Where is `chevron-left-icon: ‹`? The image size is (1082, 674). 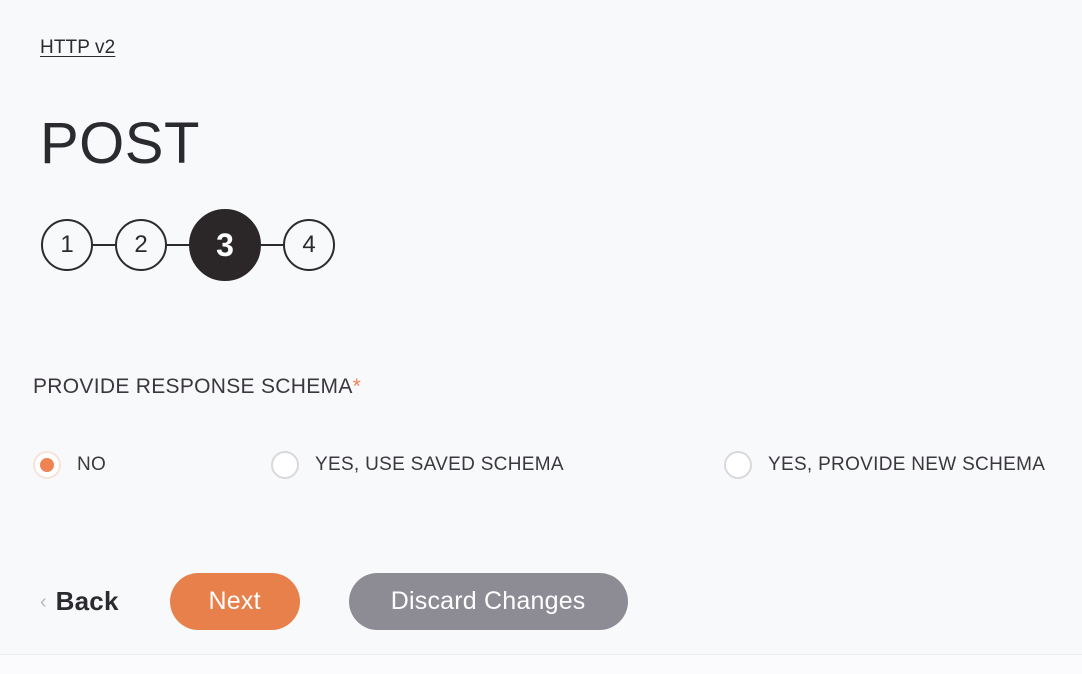
chevron-left-icon: ‹ is located at coordinates (43, 601).